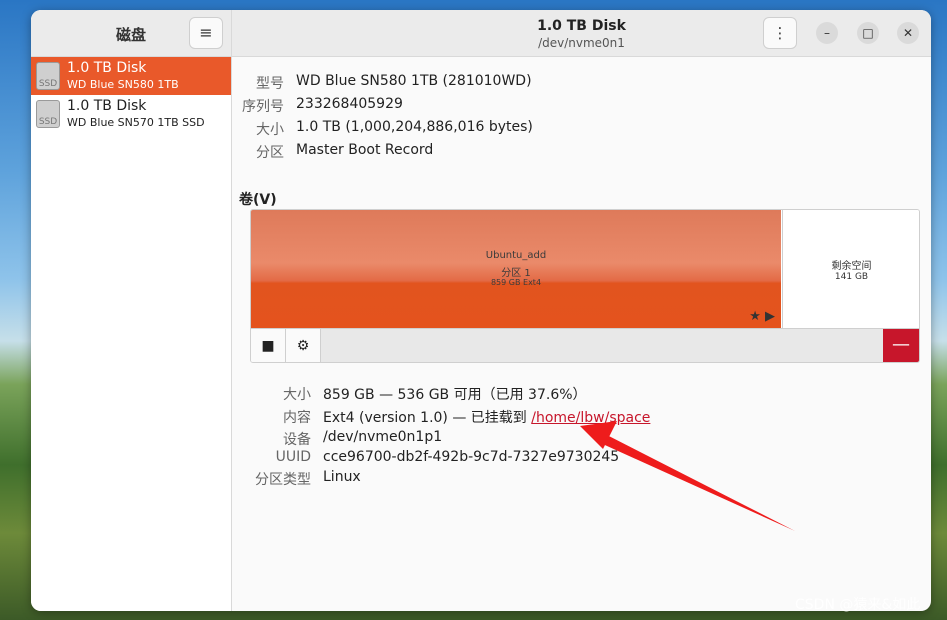  Describe the element at coordinates (342, 477) in the screenshot. I see `partition-type-value: Linux` at that location.